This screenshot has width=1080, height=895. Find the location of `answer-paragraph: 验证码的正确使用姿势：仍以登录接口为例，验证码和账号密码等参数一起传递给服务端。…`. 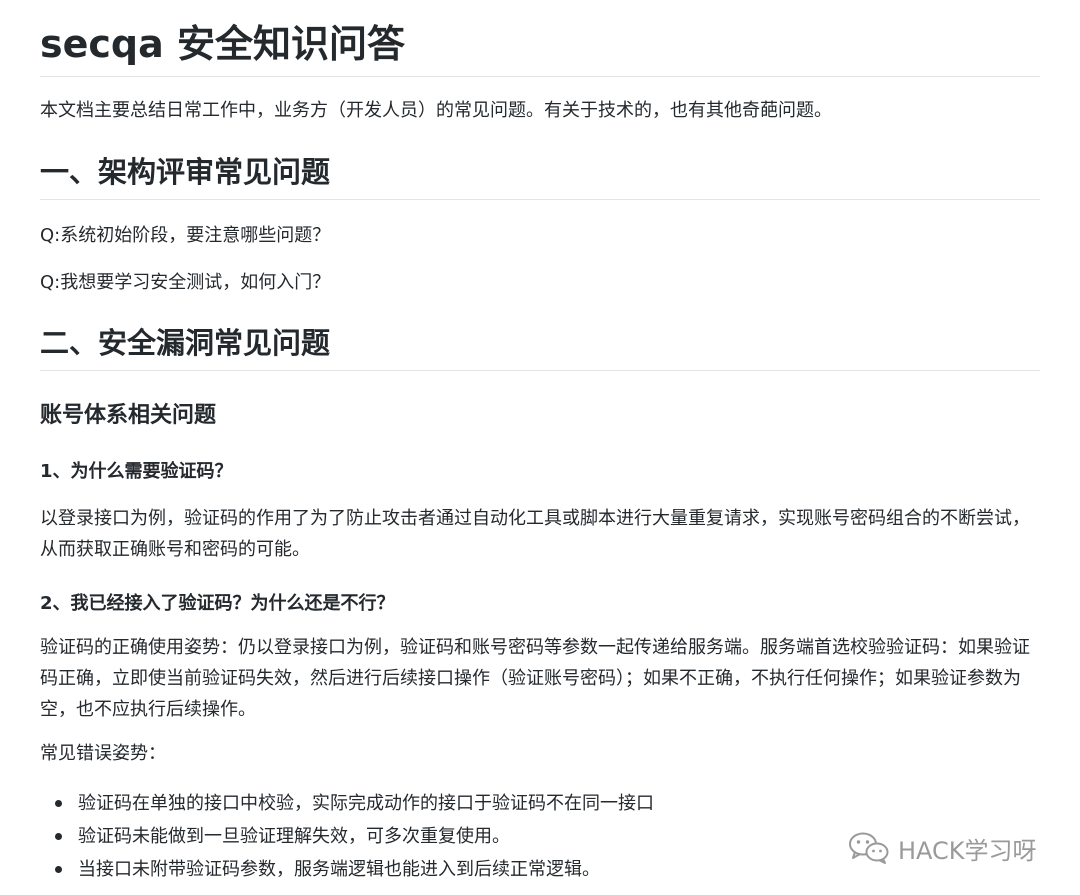

answer-paragraph: 验证码的正确使用姿势：仍以登录接口为例，验证码和账号密码等参数一起传递给服务端。… is located at coordinates (535, 678).